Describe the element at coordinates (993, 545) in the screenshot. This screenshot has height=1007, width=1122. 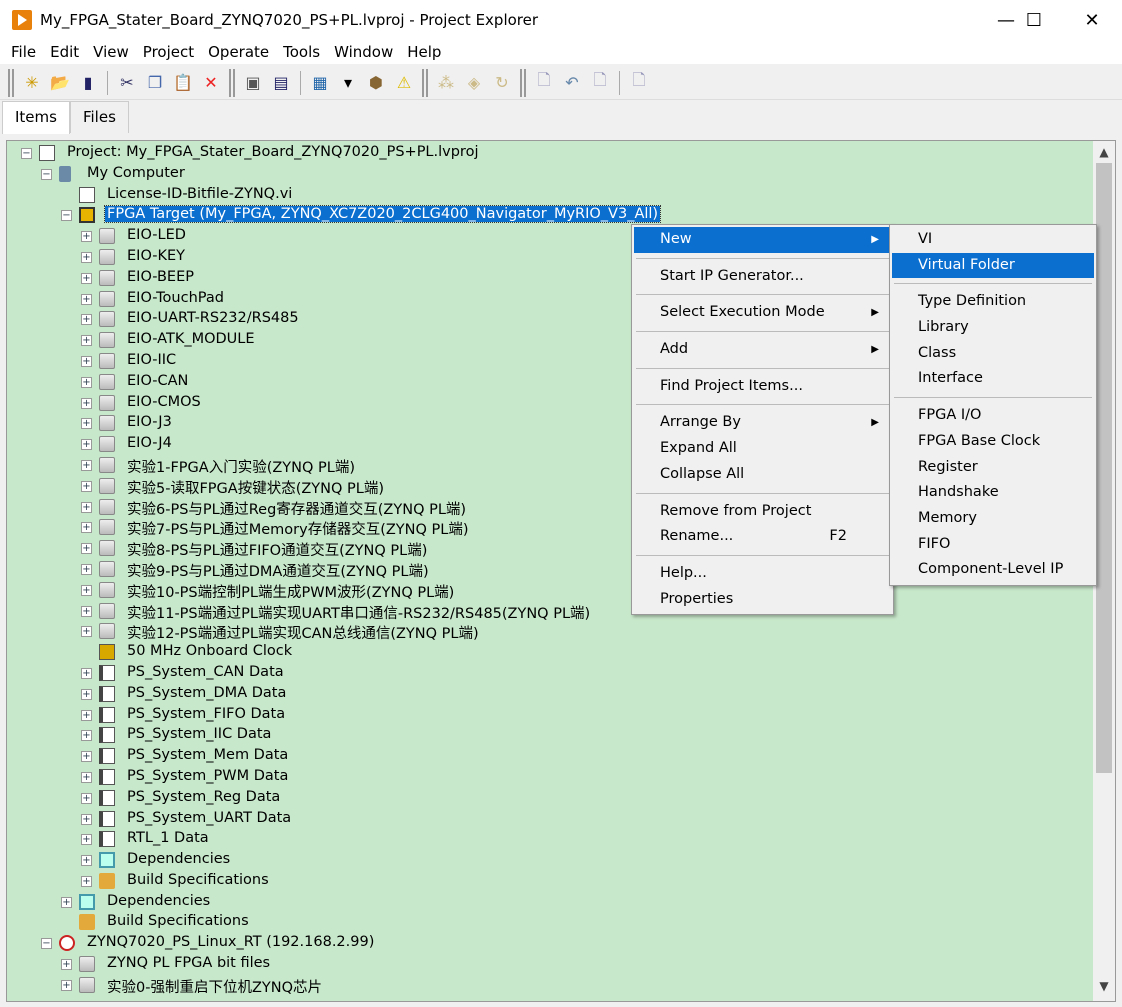
I see `menu-item-fifo: FIFO` at that location.